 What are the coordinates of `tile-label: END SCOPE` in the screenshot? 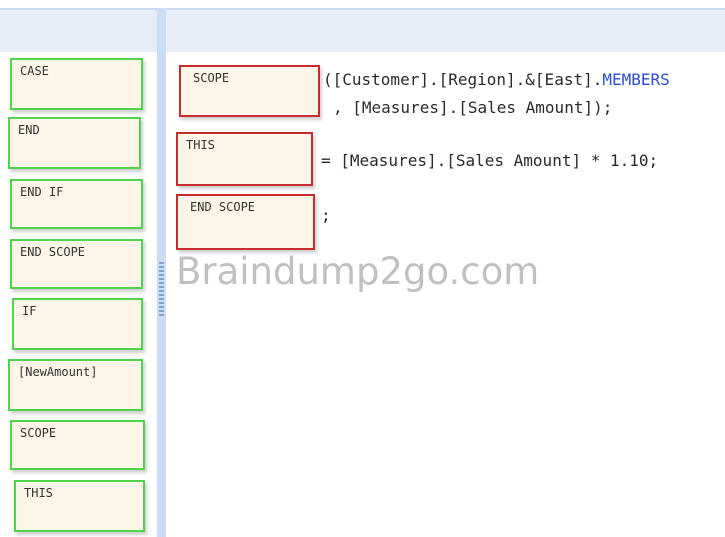 It's located at (53, 252).